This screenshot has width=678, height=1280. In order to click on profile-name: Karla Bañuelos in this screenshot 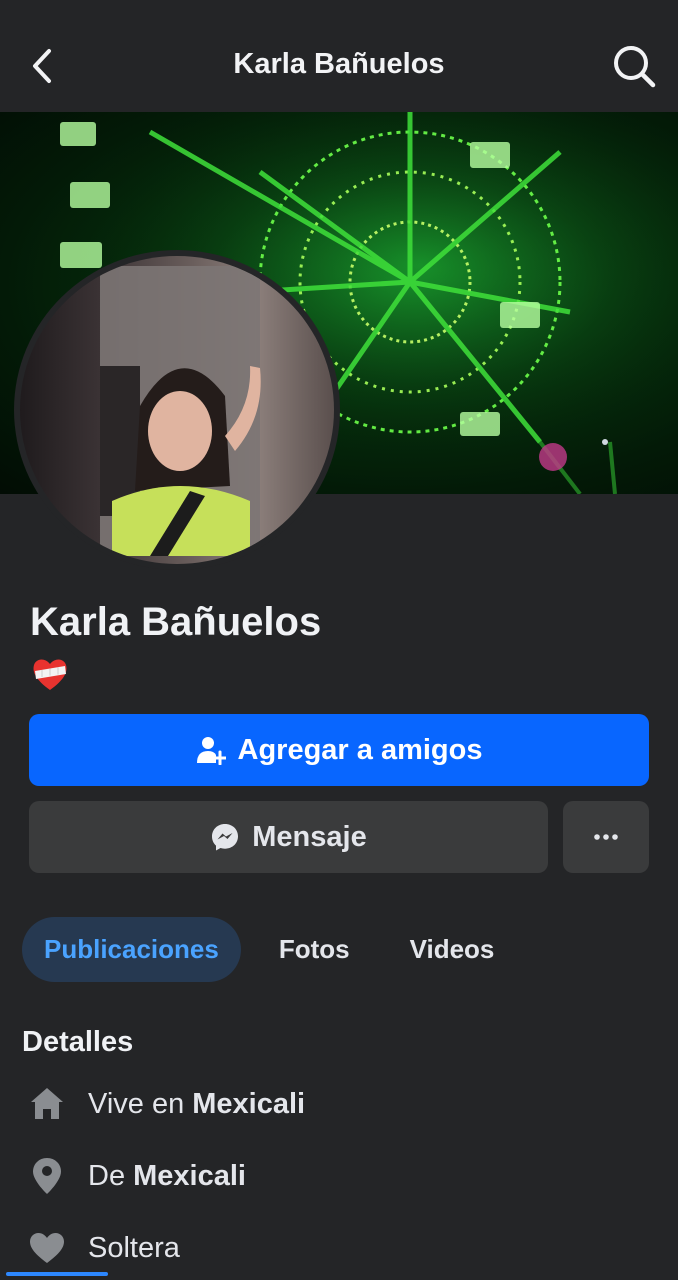, I will do `click(176, 622)`.